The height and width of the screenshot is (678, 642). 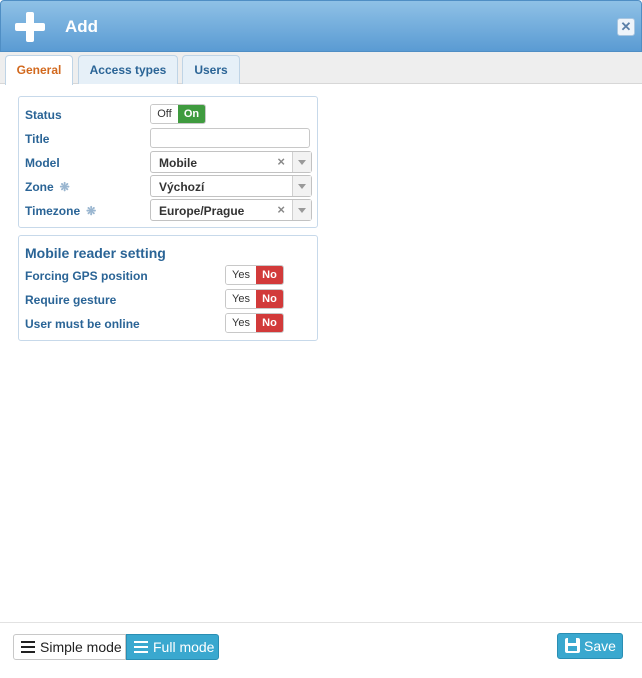 I want to click on timezone-select: Europe/Prague ×, so click(x=231, y=210).